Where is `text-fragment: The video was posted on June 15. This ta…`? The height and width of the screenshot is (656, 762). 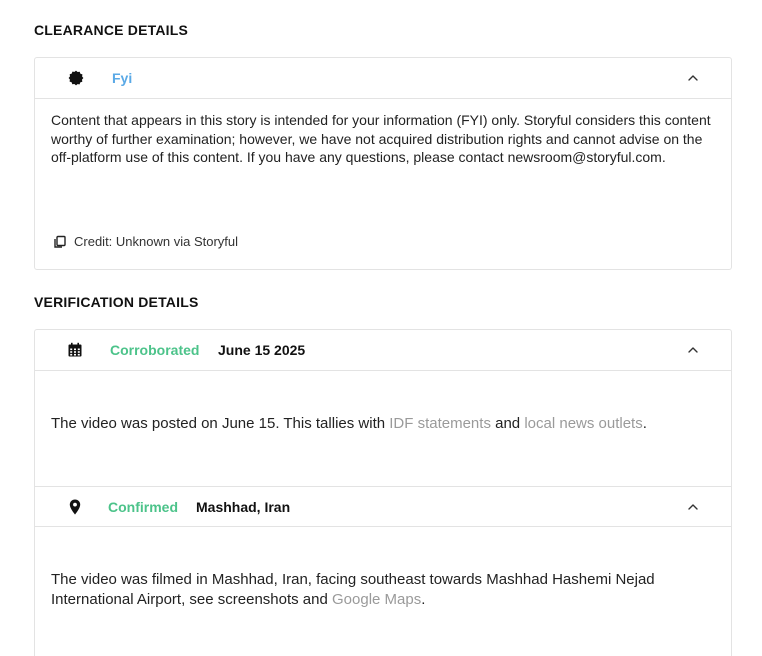 text-fragment: The video was posted on June 15. This ta… is located at coordinates (220, 423).